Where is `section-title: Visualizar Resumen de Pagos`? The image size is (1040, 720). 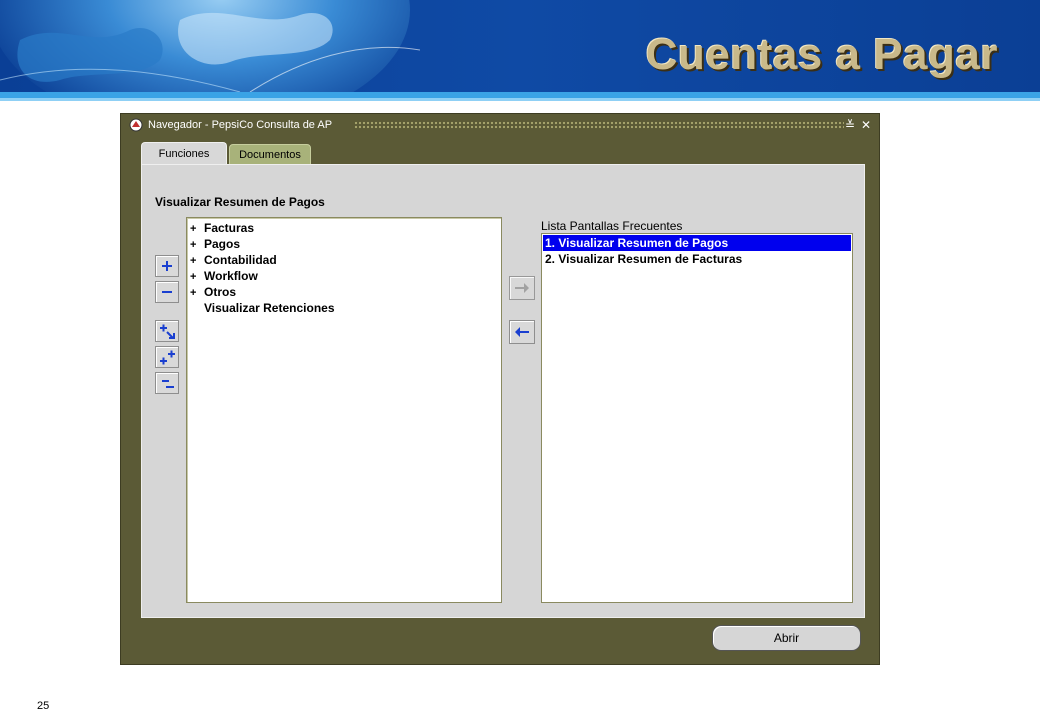
section-title: Visualizar Resumen de Pagos is located at coordinates (240, 202).